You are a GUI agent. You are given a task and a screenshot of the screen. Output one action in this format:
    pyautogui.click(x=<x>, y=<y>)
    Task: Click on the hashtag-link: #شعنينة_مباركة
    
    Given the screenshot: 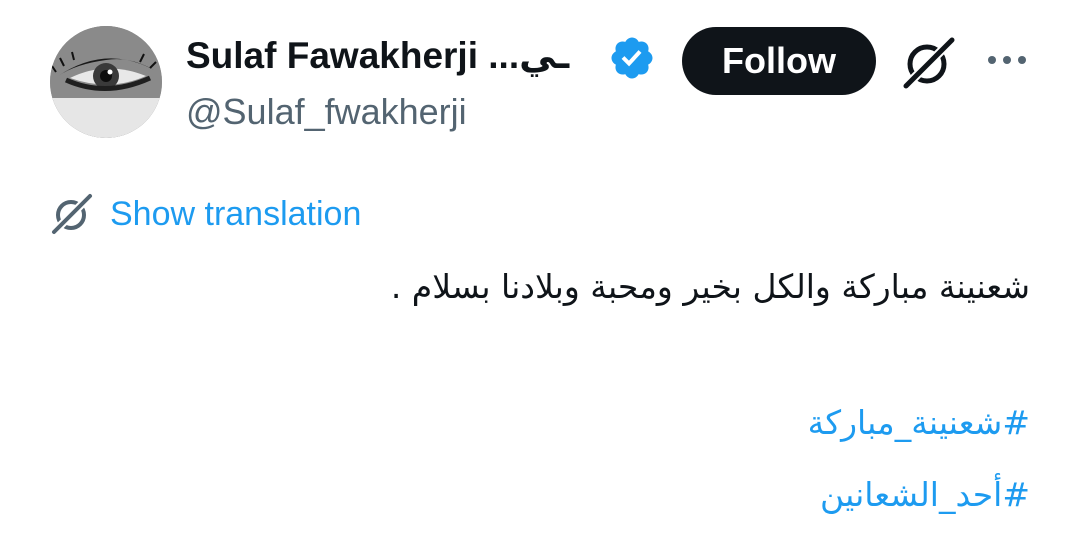 What is the action you would take?
    pyautogui.click(x=919, y=423)
    